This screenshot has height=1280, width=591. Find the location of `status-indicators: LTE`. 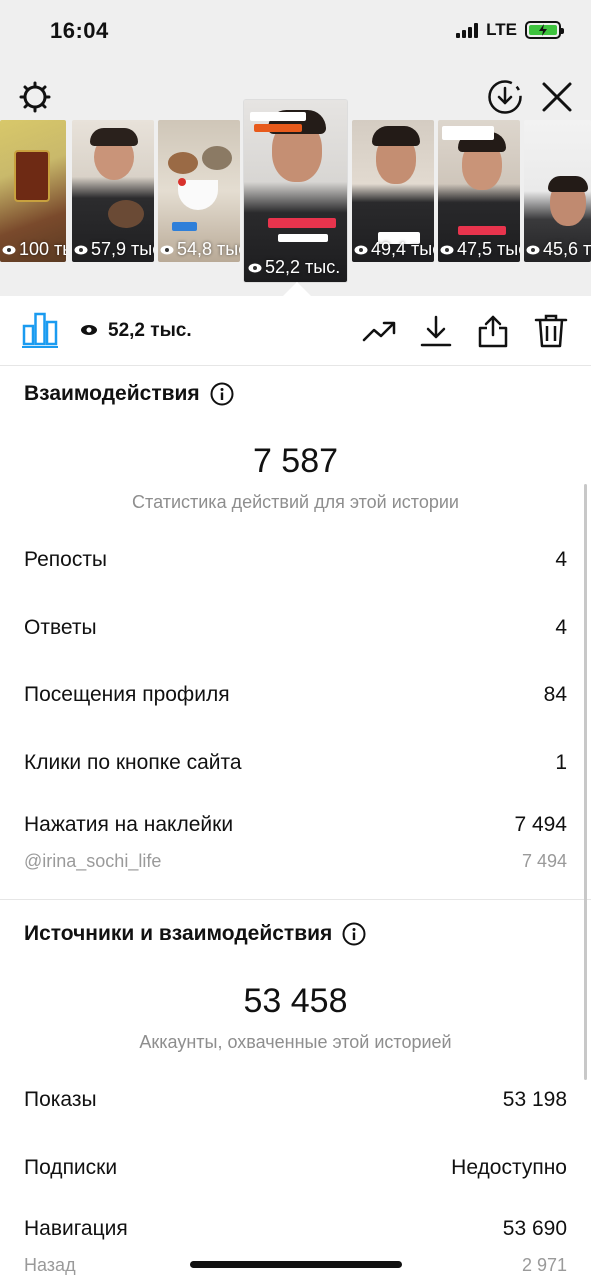

status-indicators: LTE is located at coordinates (510, 30).